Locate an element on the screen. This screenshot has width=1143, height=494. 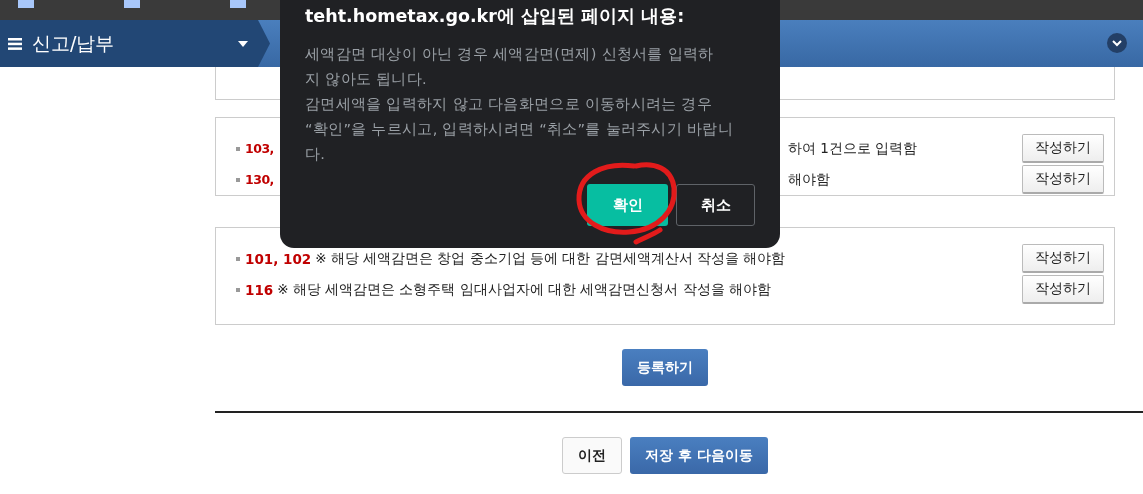
reduction-code: 116 is located at coordinates (259, 289).